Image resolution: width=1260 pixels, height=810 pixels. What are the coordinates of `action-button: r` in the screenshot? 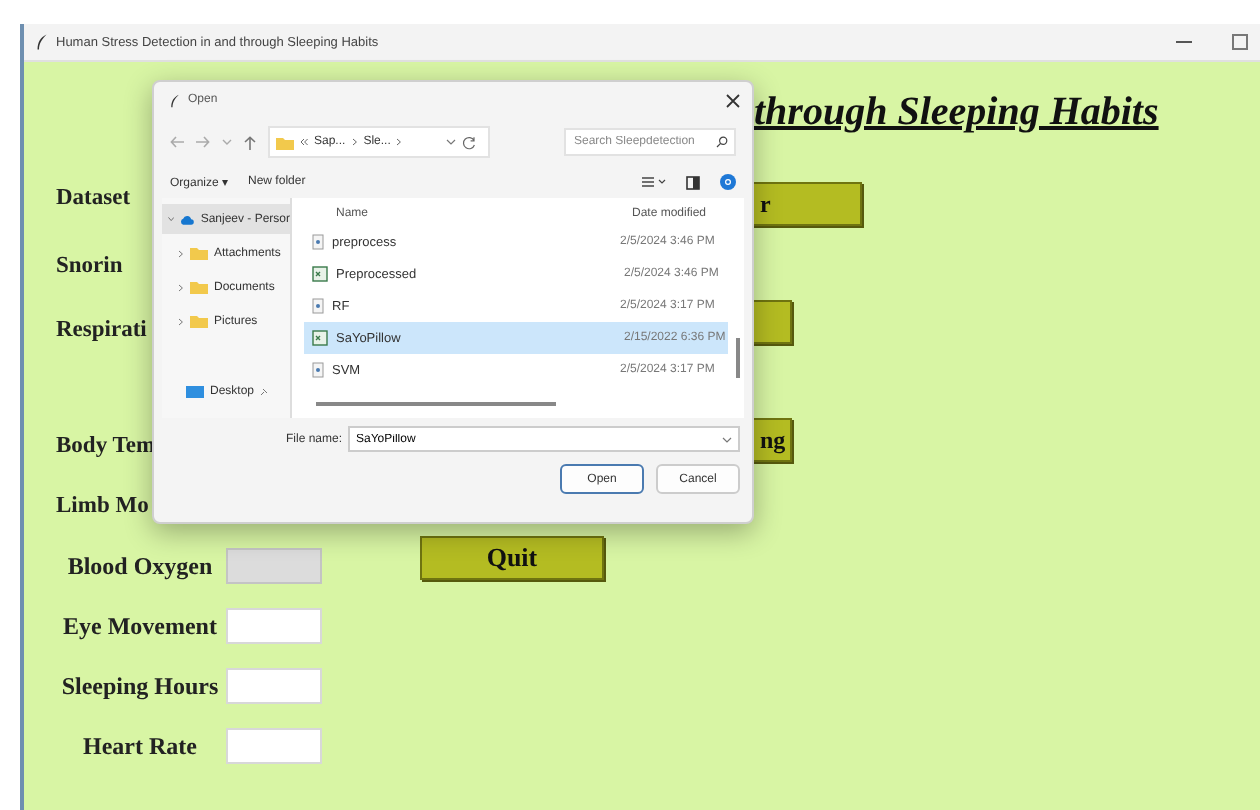 It's located at (807, 204).